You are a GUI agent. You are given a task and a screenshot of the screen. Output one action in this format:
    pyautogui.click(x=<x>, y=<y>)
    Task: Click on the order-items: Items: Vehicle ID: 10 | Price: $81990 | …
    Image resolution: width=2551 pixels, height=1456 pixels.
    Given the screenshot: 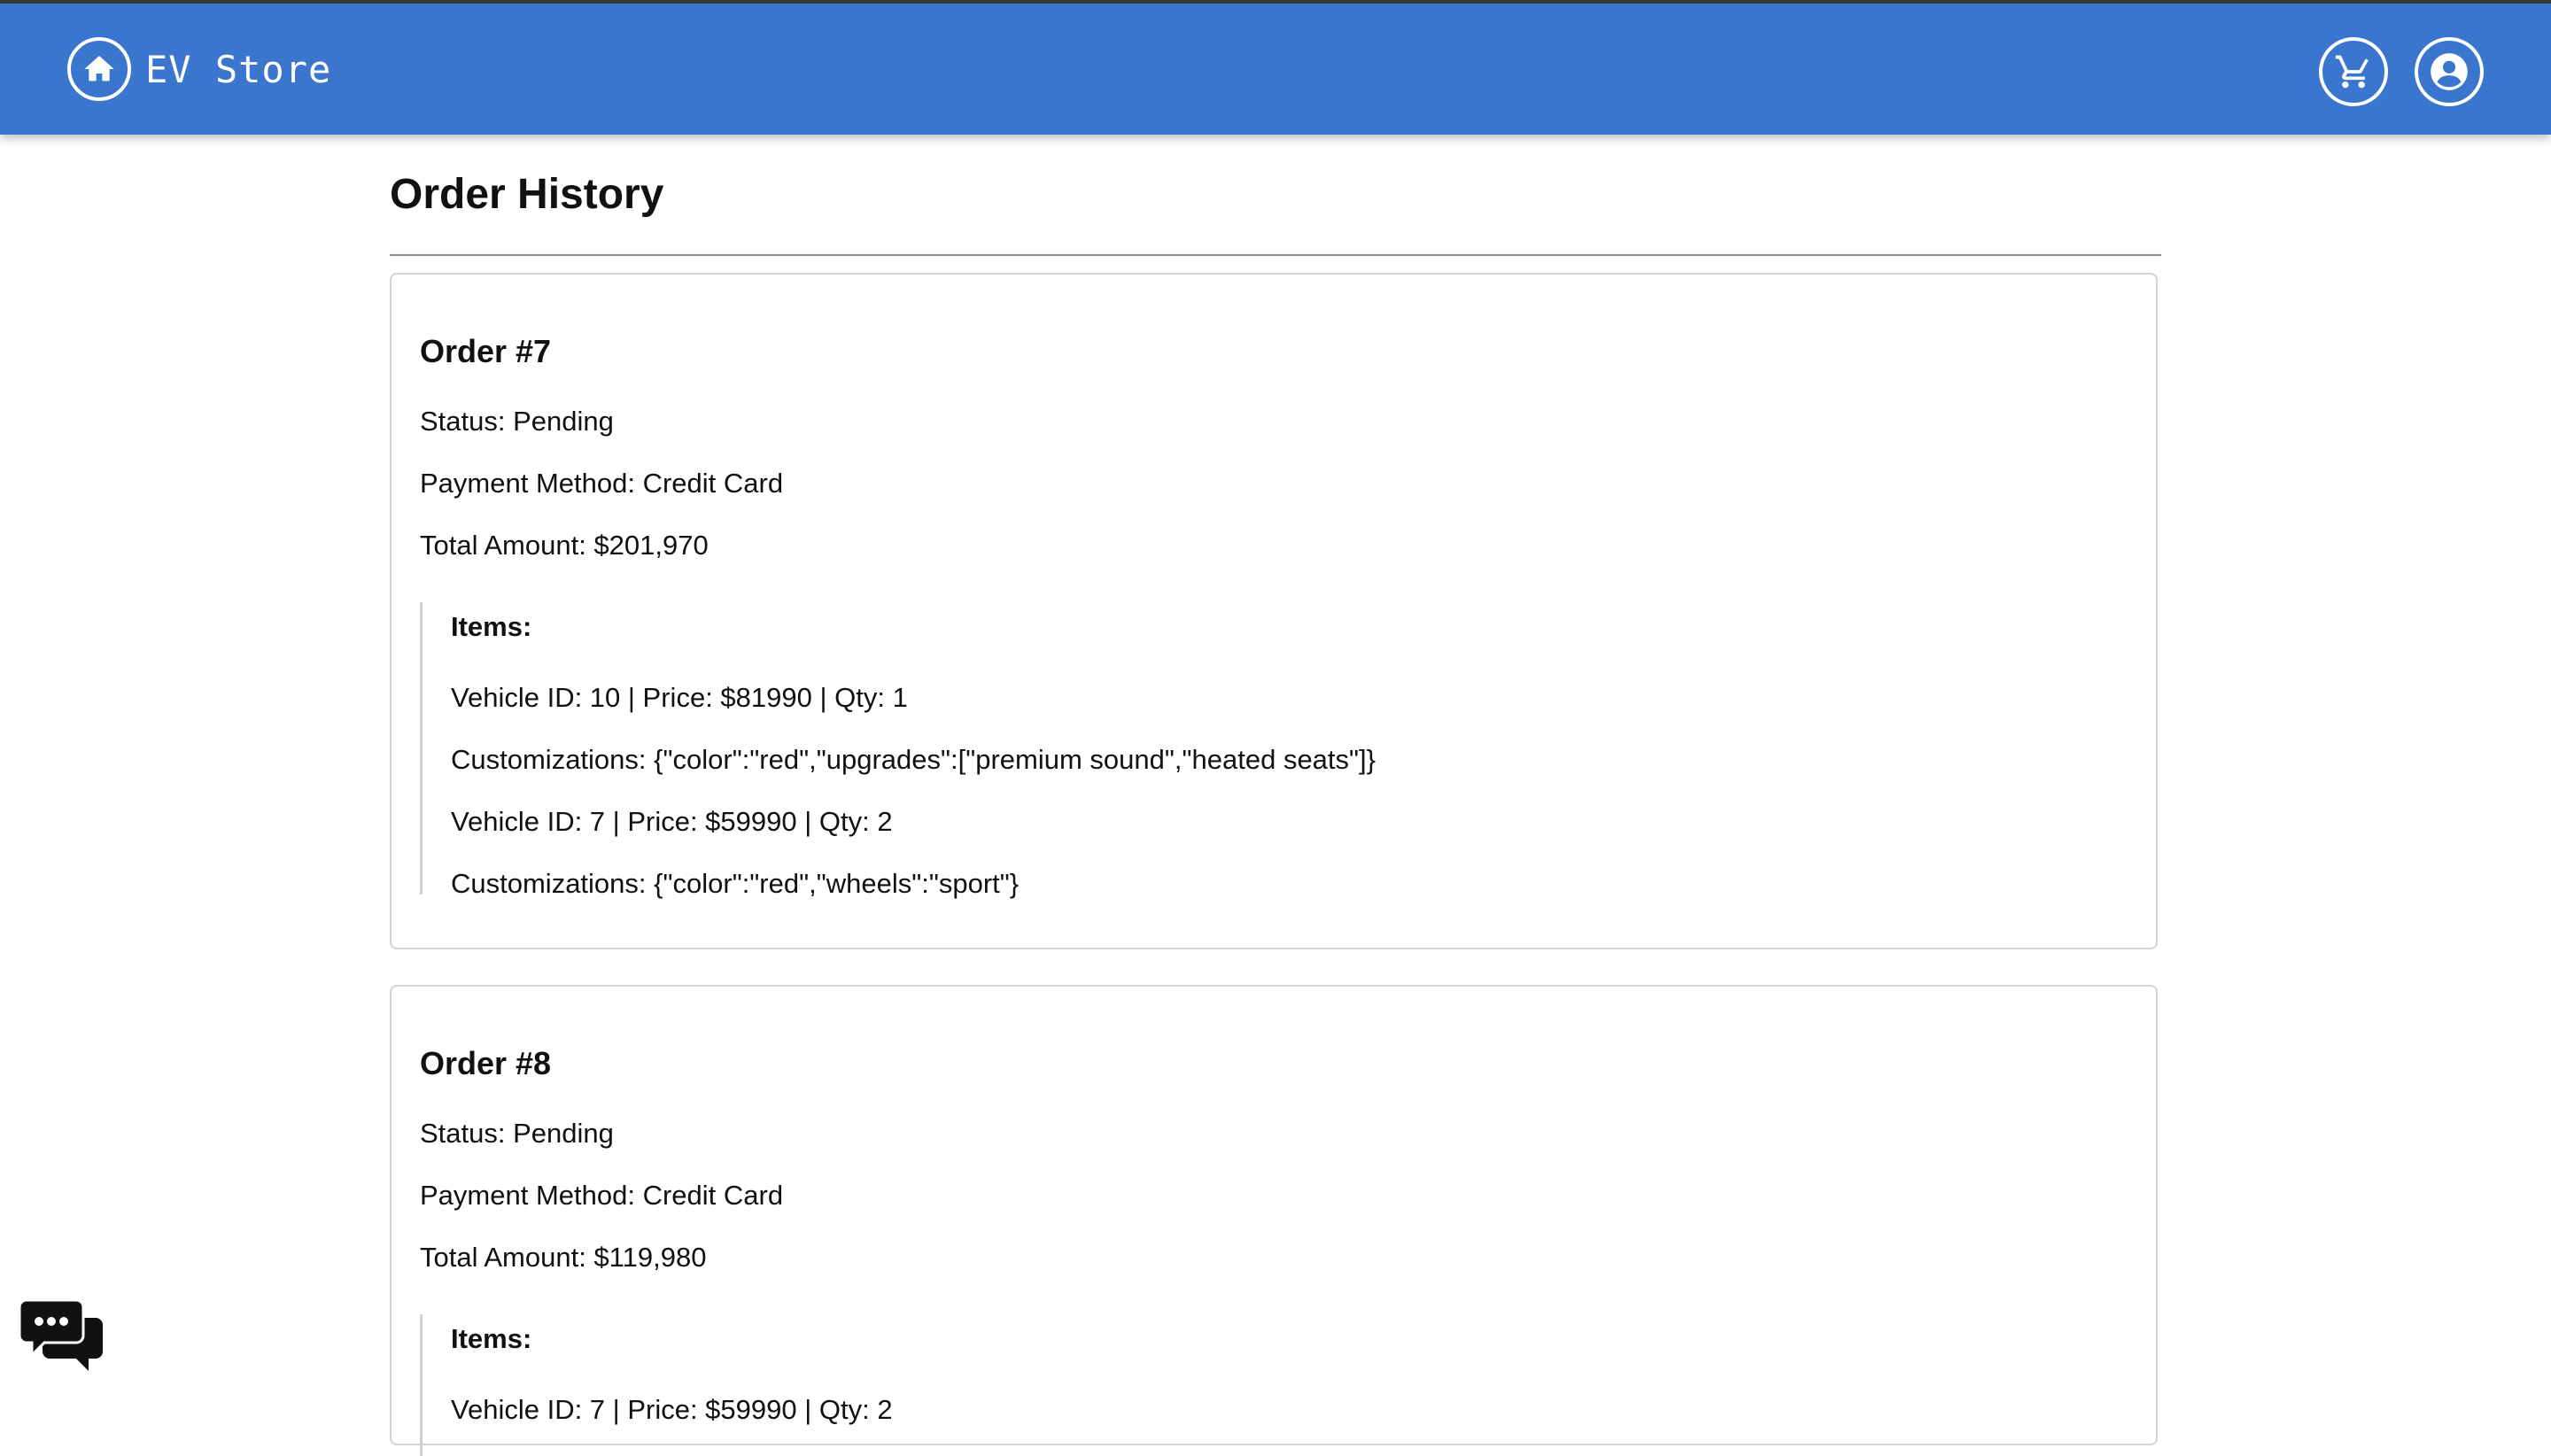 What is the action you would take?
    pyautogui.click(x=1231, y=750)
    